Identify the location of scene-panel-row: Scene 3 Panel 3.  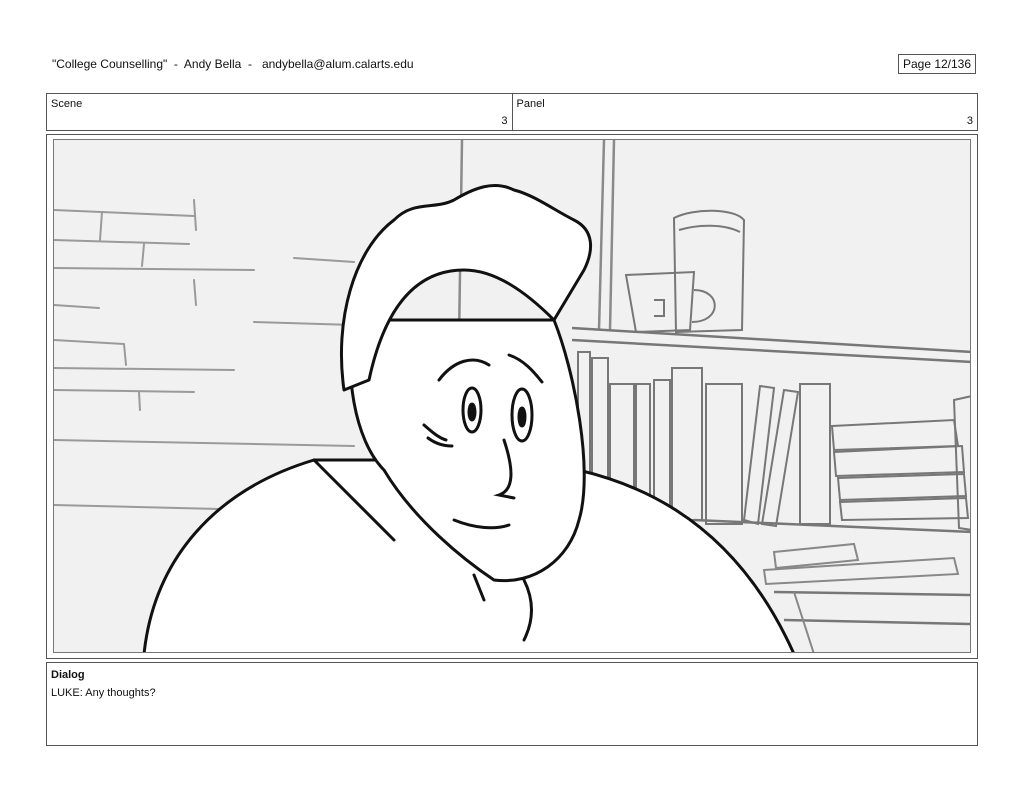
(512, 112).